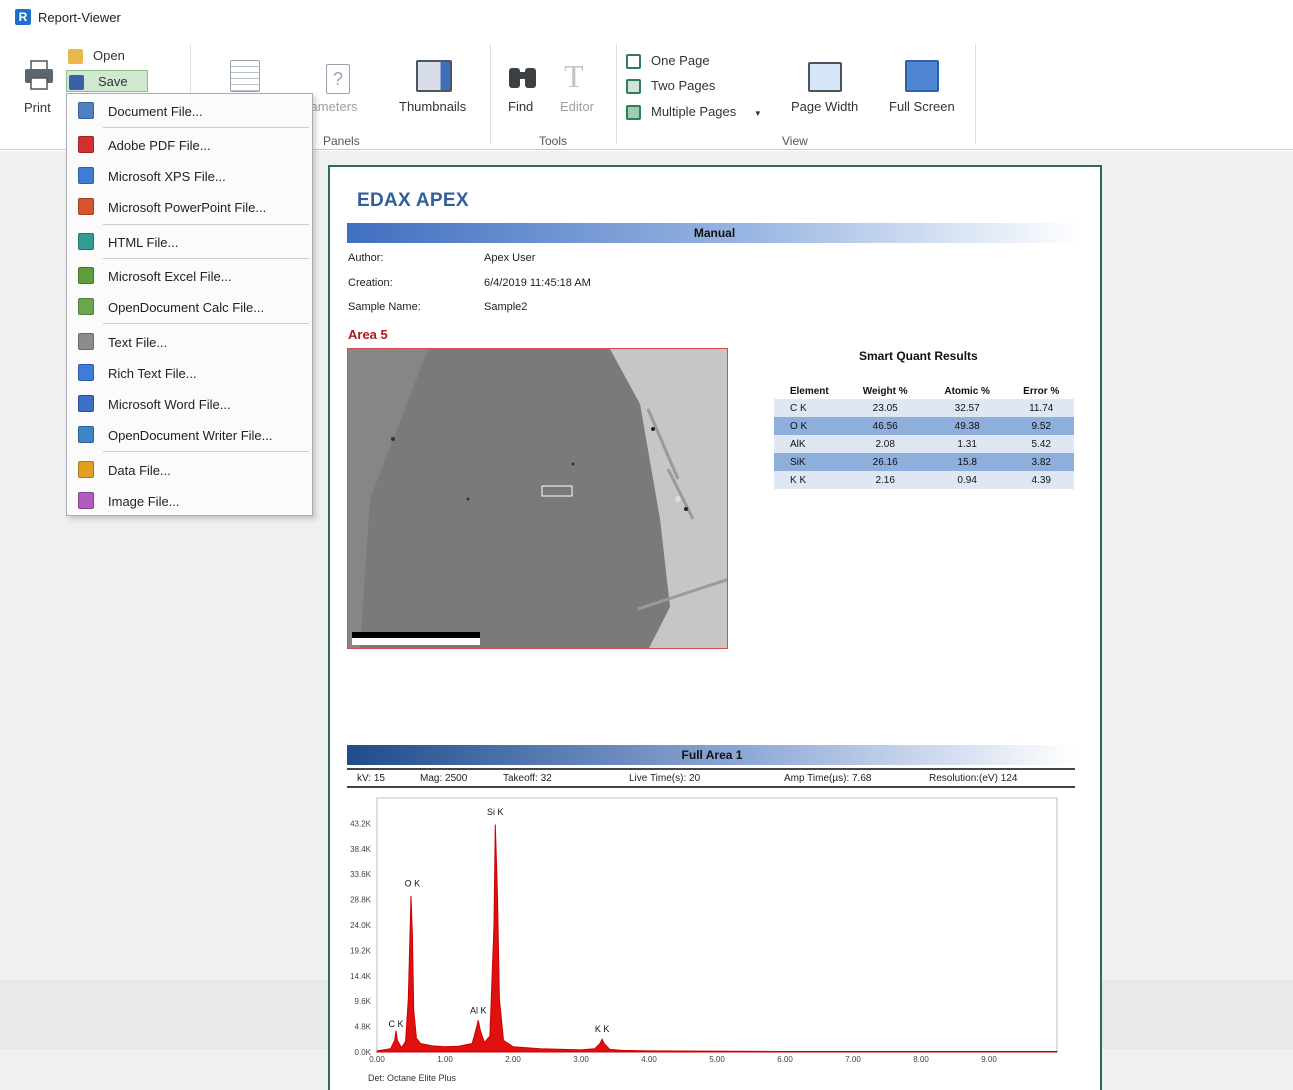 Image resolution: width=1293 pixels, height=1090 pixels. What do you see at coordinates (361, 950) in the screenshot?
I see `y-tick-label: 19.2K` at bounding box center [361, 950].